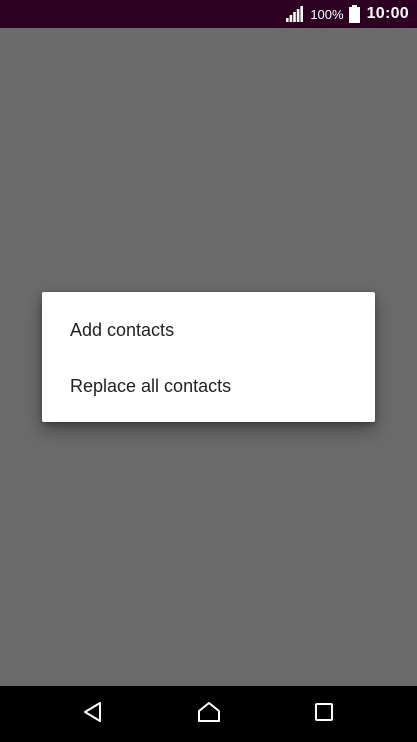  I want to click on replace-all-contacts-option: Replace all contacts, so click(208, 386).